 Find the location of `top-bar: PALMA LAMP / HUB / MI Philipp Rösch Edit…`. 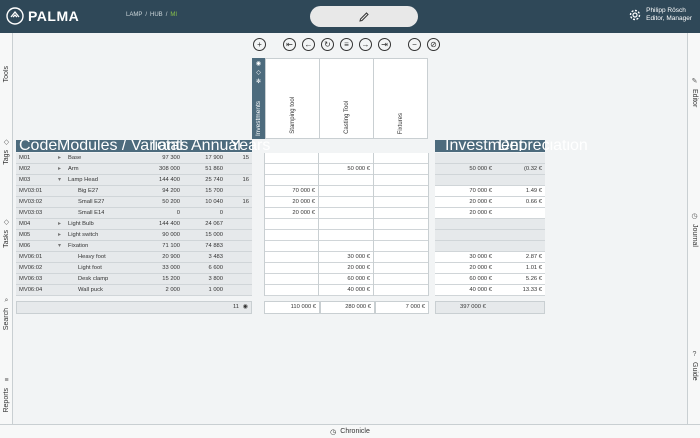

top-bar: PALMA LAMP / HUB / MI Philipp Rösch Edit… is located at coordinates (350, 16).